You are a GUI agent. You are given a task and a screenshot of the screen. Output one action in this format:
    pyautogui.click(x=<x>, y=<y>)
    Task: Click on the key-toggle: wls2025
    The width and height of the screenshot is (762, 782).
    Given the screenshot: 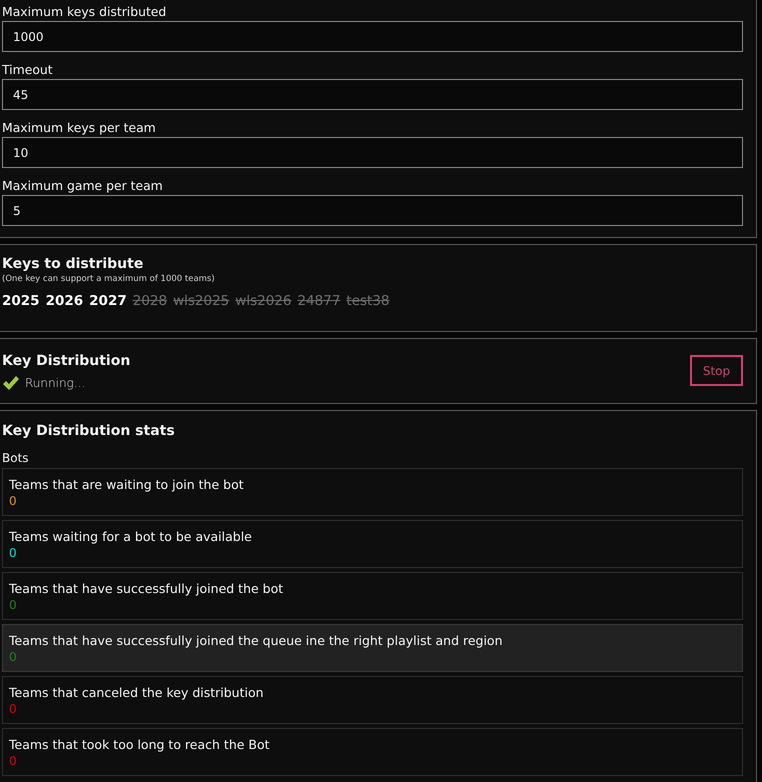 What is the action you would take?
    pyautogui.click(x=201, y=301)
    